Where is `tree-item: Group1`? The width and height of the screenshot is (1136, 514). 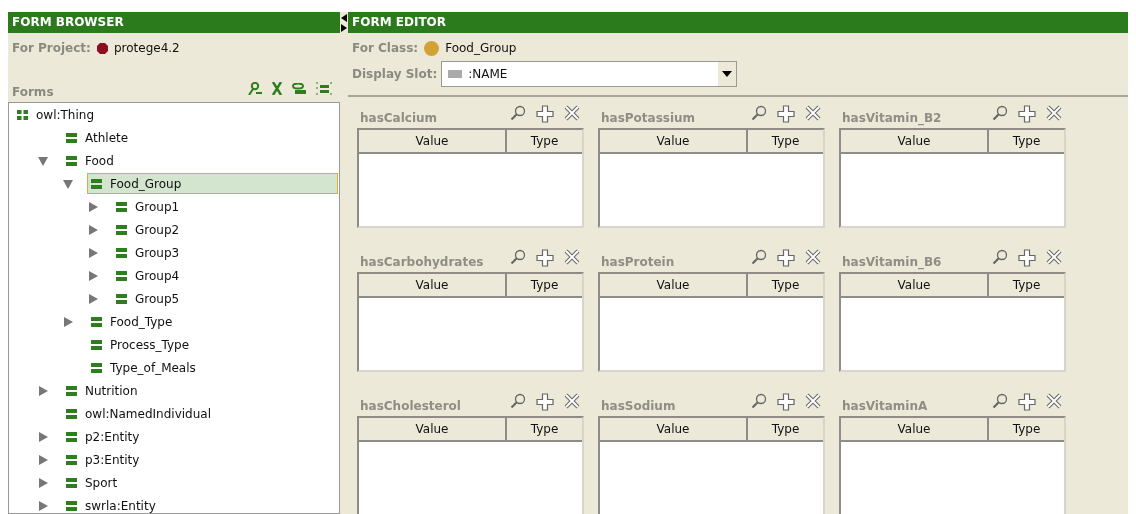
tree-item: Group1 is located at coordinates (148, 206).